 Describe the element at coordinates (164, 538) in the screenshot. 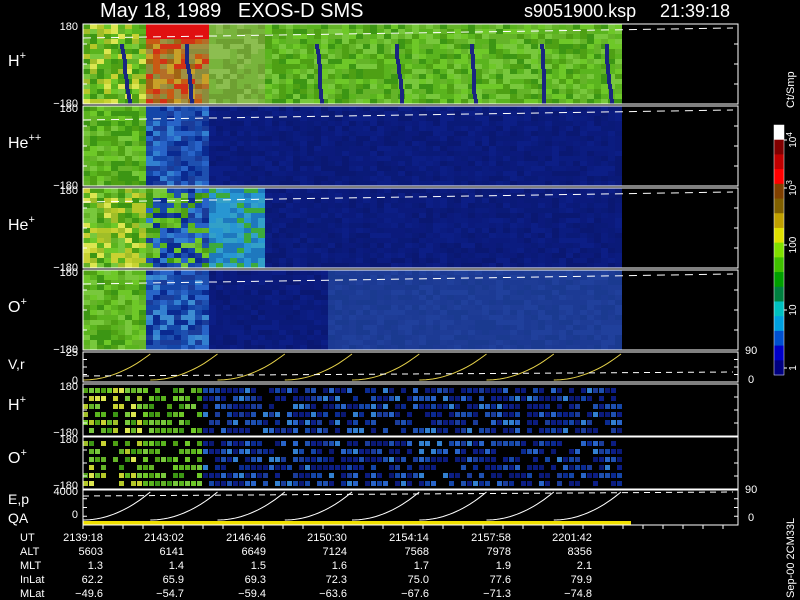

I see `footer-cell-ut: 2143:02` at that location.